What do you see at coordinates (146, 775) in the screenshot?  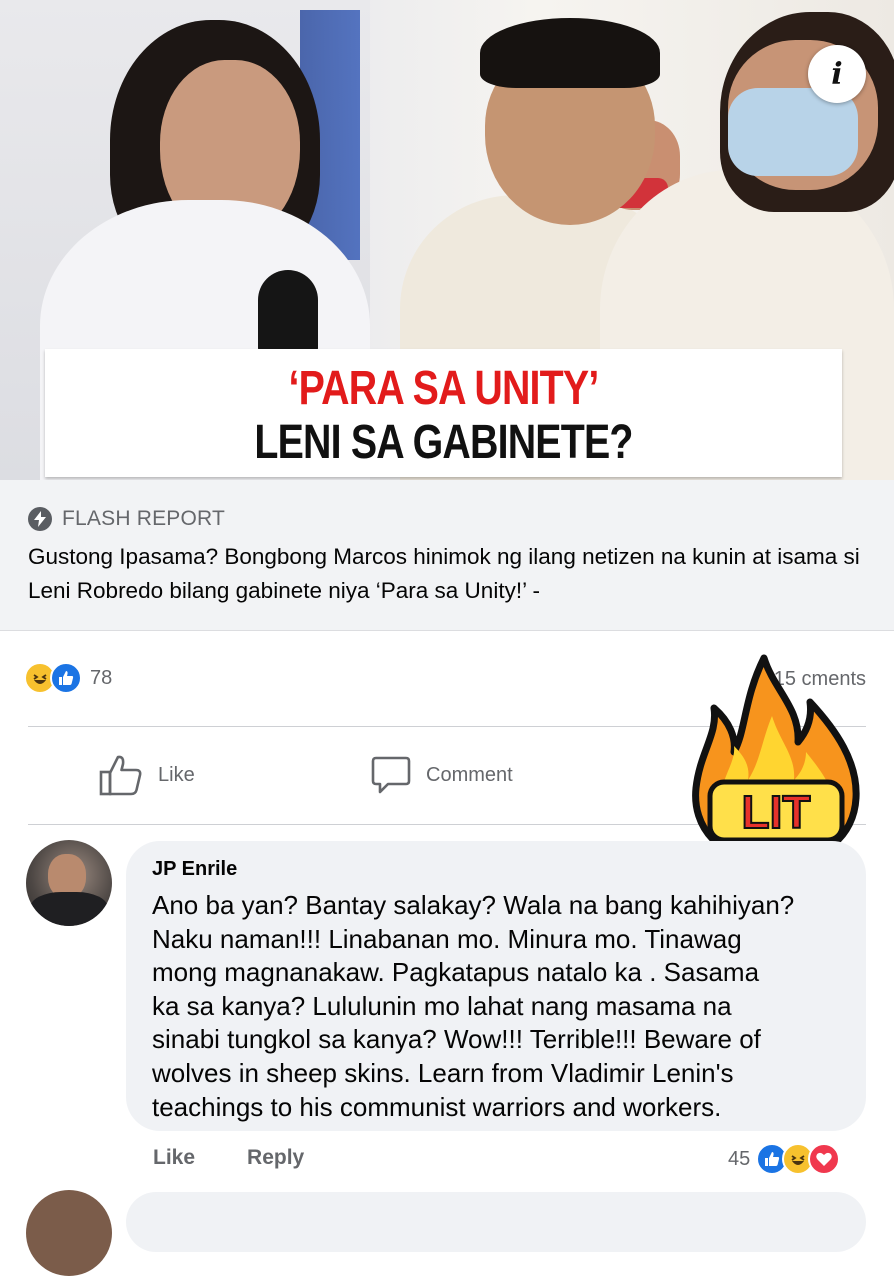 I see `like-button: Like` at bounding box center [146, 775].